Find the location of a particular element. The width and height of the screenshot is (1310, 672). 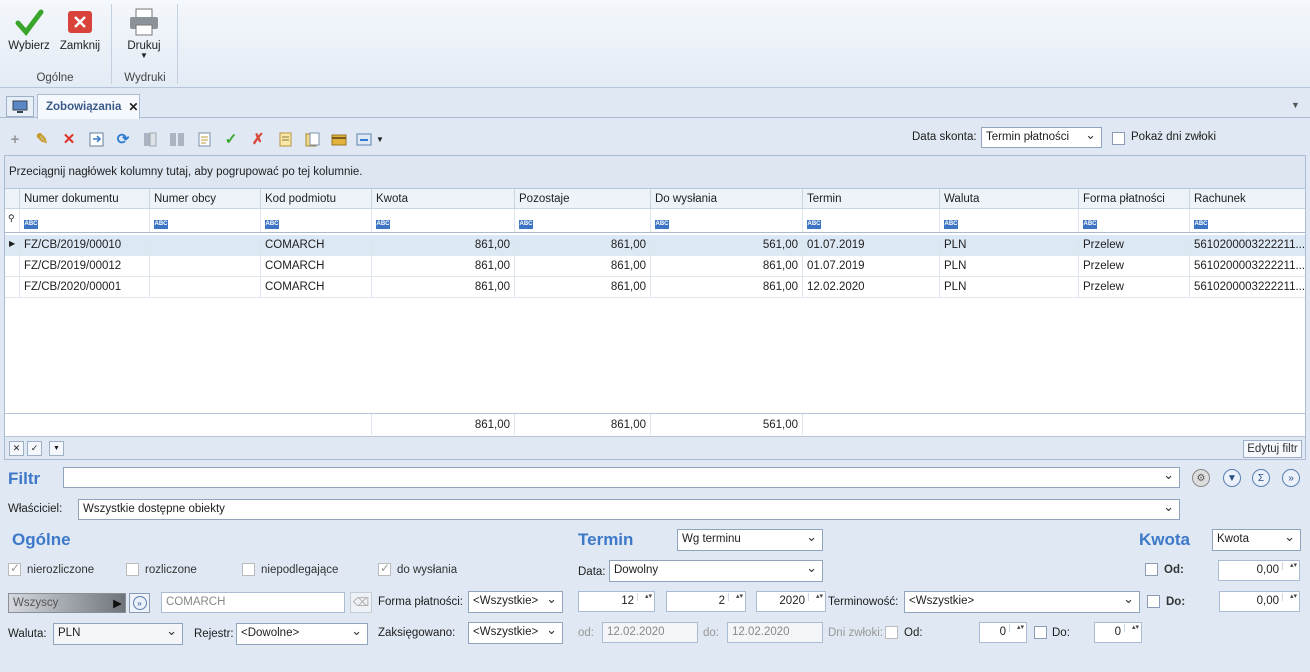

desktop-icon is located at coordinates (20, 106).